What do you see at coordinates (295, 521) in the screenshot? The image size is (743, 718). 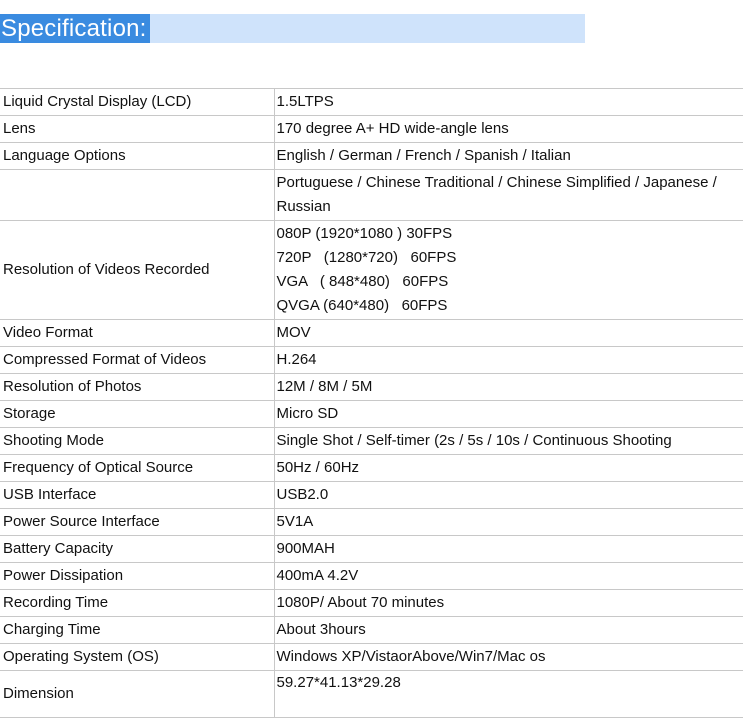 I see `spec-value-line: 5V1A` at bounding box center [295, 521].